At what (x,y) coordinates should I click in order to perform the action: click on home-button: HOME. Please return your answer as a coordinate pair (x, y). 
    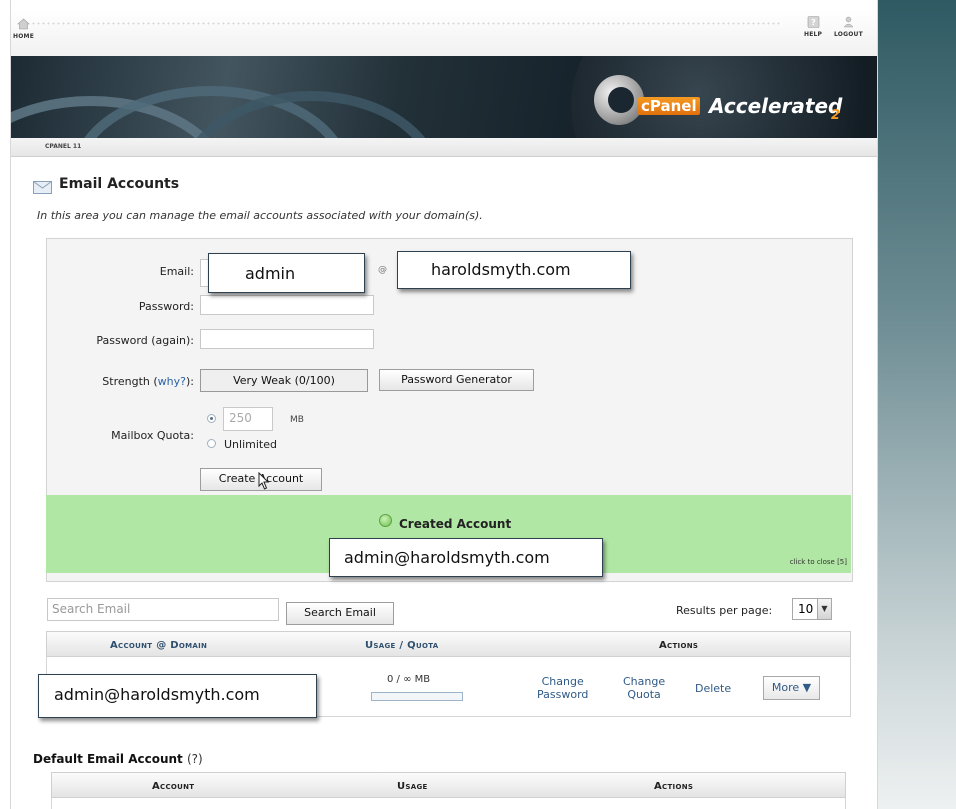
    Looking at the image, I should click on (23, 29).